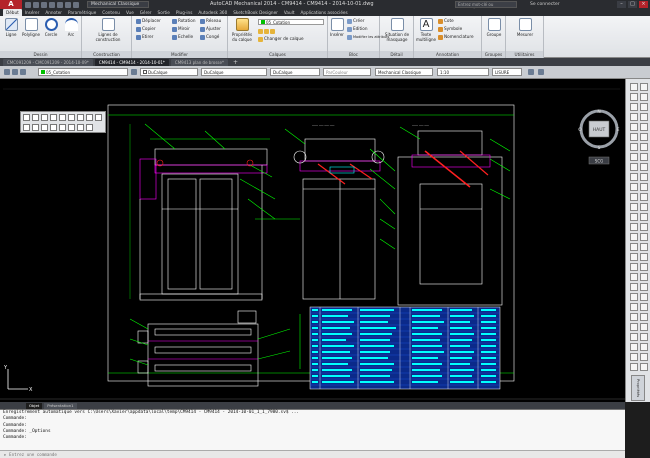 The width and height of the screenshot is (650, 458). Describe the element at coordinates (277, 54) in the screenshot. I see `panel-title-calques: Calques` at that location.